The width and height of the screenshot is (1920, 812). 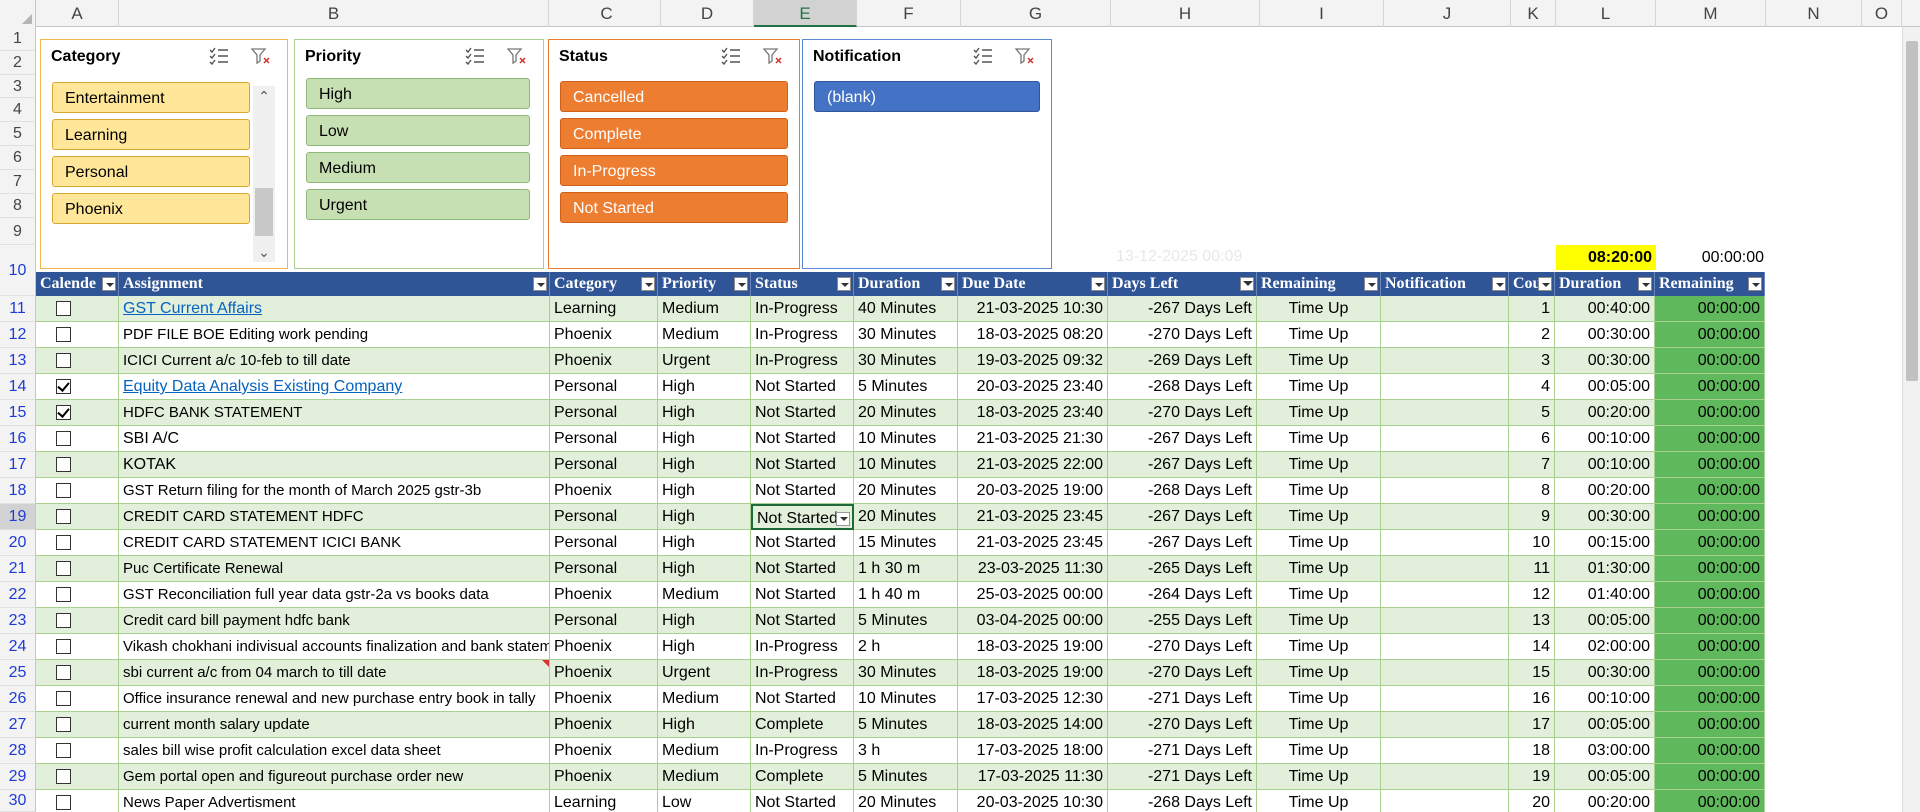 What do you see at coordinates (674, 207) in the screenshot?
I see `slicer-item-not-started: Not Started` at bounding box center [674, 207].